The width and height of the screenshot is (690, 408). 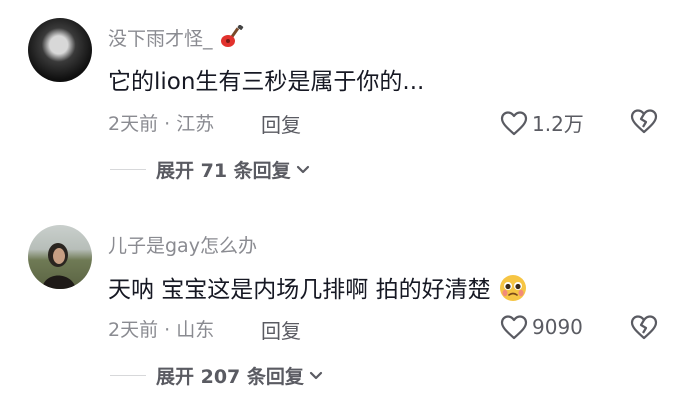 I want to click on comment-location: 江苏, so click(x=195, y=124).